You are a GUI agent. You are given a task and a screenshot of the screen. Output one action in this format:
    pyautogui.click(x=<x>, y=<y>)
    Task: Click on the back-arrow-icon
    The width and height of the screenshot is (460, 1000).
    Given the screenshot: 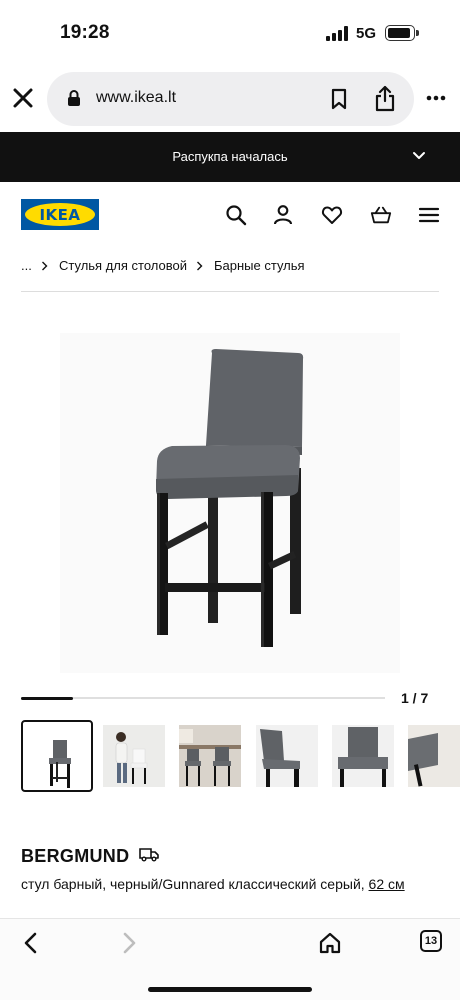 What is the action you would take?
    pyautogui.click(x=31, y=943)
    